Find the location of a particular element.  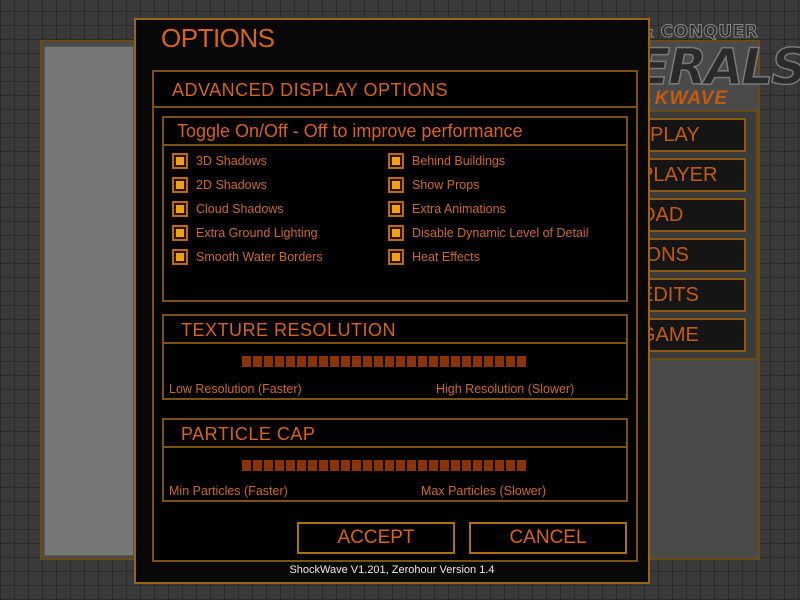

version-footer: ShockWave V1.201, Zerohour Version 1.4 is located at coordinates (392, 570).